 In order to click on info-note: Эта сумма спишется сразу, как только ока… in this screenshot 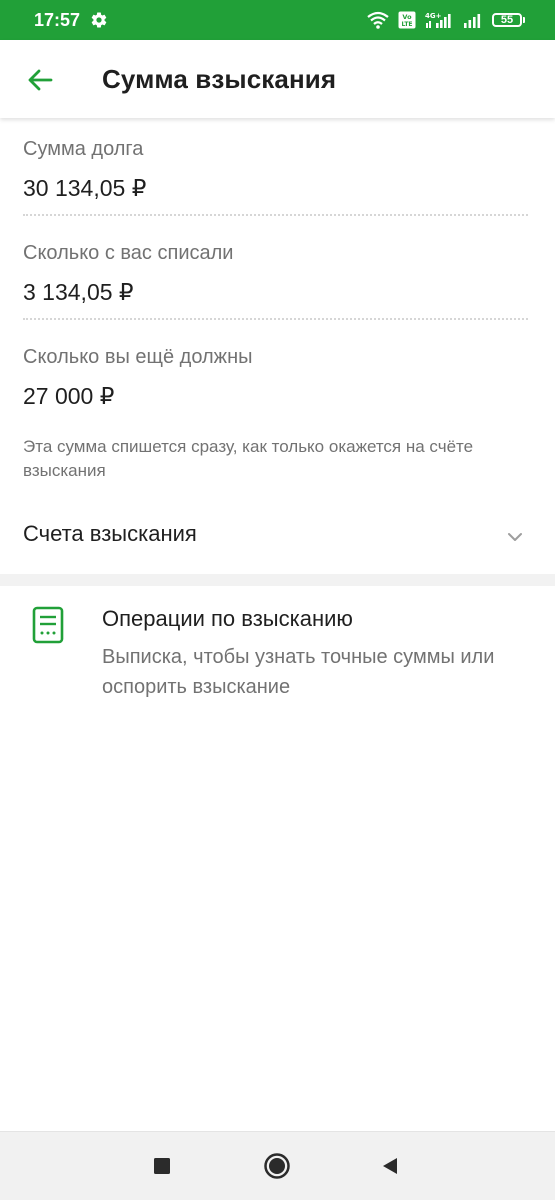, I will do `click(248, 458)`.